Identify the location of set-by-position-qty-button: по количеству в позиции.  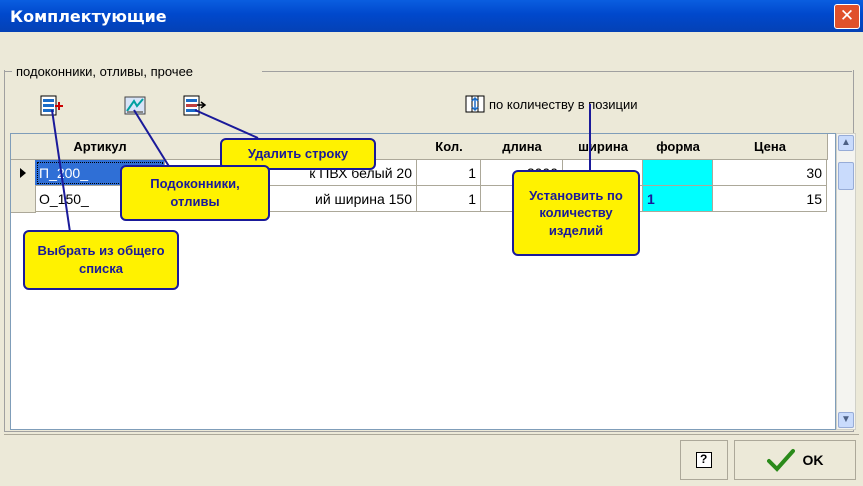
(551, 104).